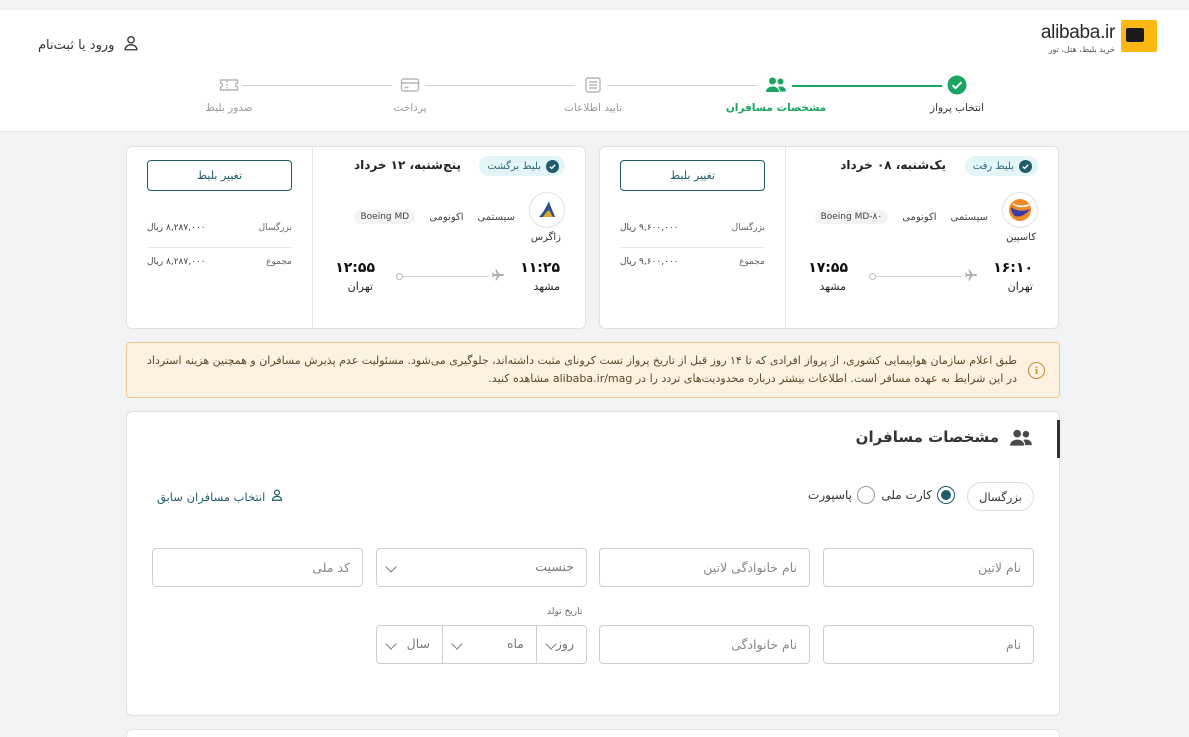  I want to click on gender-select: جنسیت, so click(481, 567).